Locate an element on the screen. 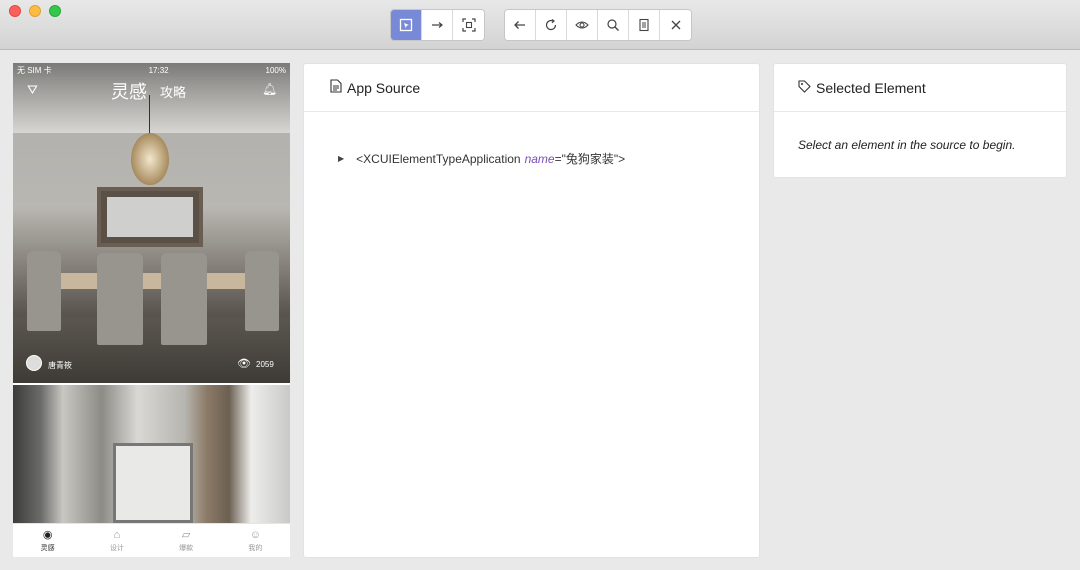 Image resolution: width=1080 pixels, height=570 pixels. ios-status-bar: 无 SIM 卡 17:32 100% is located at coordinates (151, 70).